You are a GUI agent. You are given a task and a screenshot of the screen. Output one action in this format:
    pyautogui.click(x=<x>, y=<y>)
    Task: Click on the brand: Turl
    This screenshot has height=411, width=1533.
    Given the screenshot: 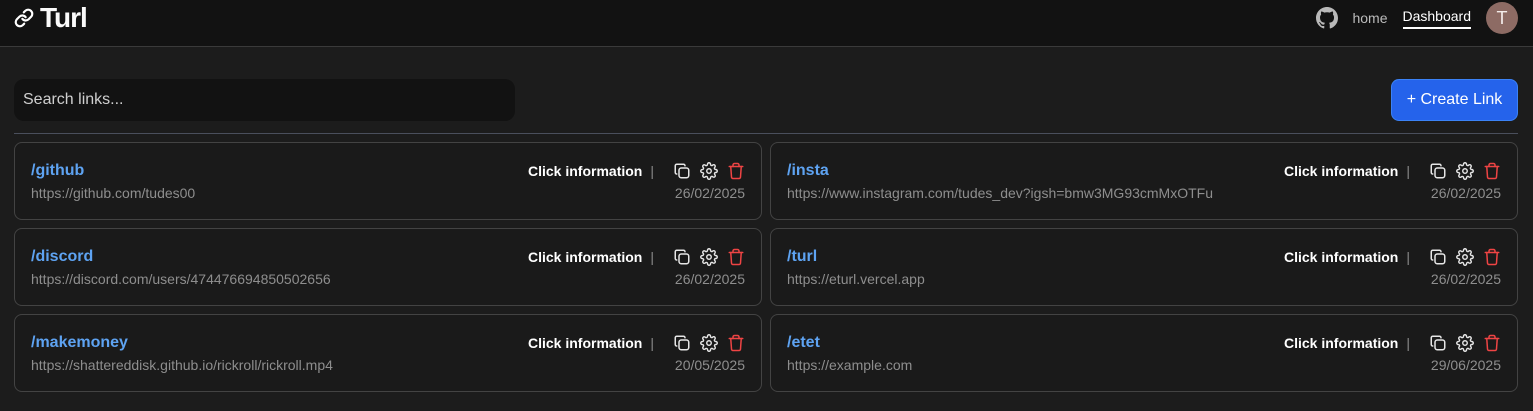 What is the action you would take?
    pyautogui.click(x=51, y=17)
    